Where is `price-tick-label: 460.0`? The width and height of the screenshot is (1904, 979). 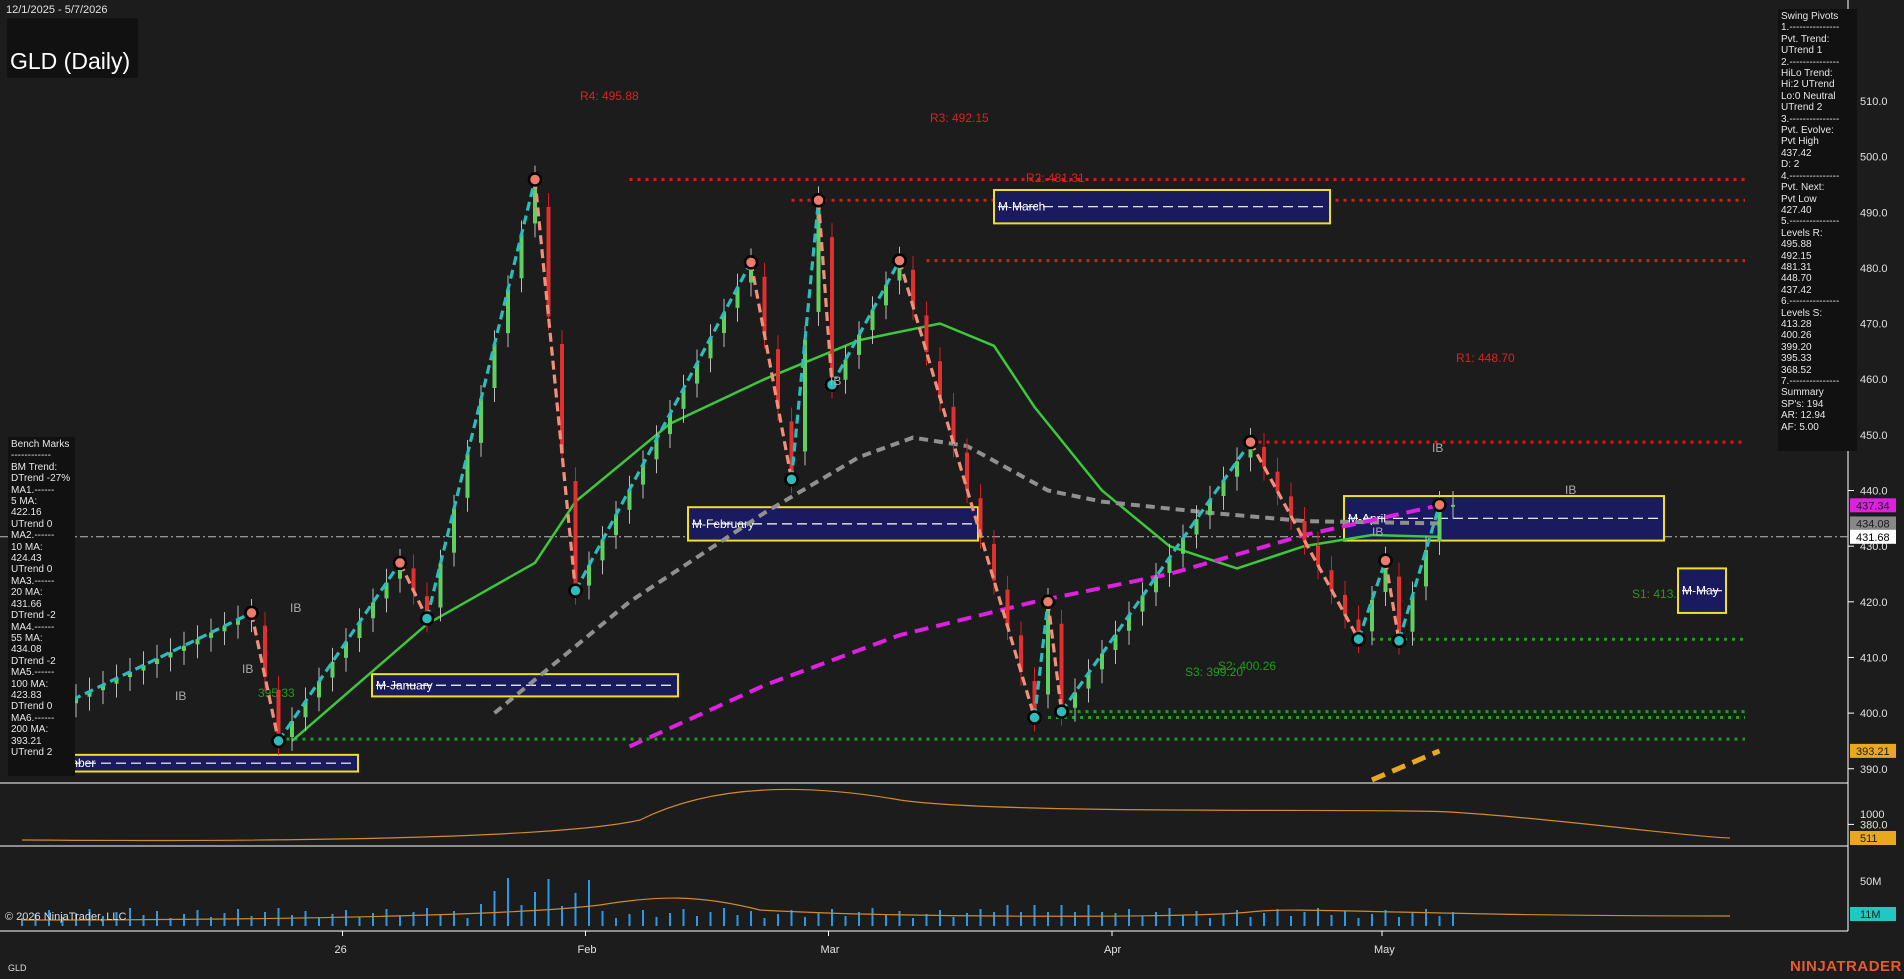 price-tick-label: 460.0 is located at coordinates (1874, 380).